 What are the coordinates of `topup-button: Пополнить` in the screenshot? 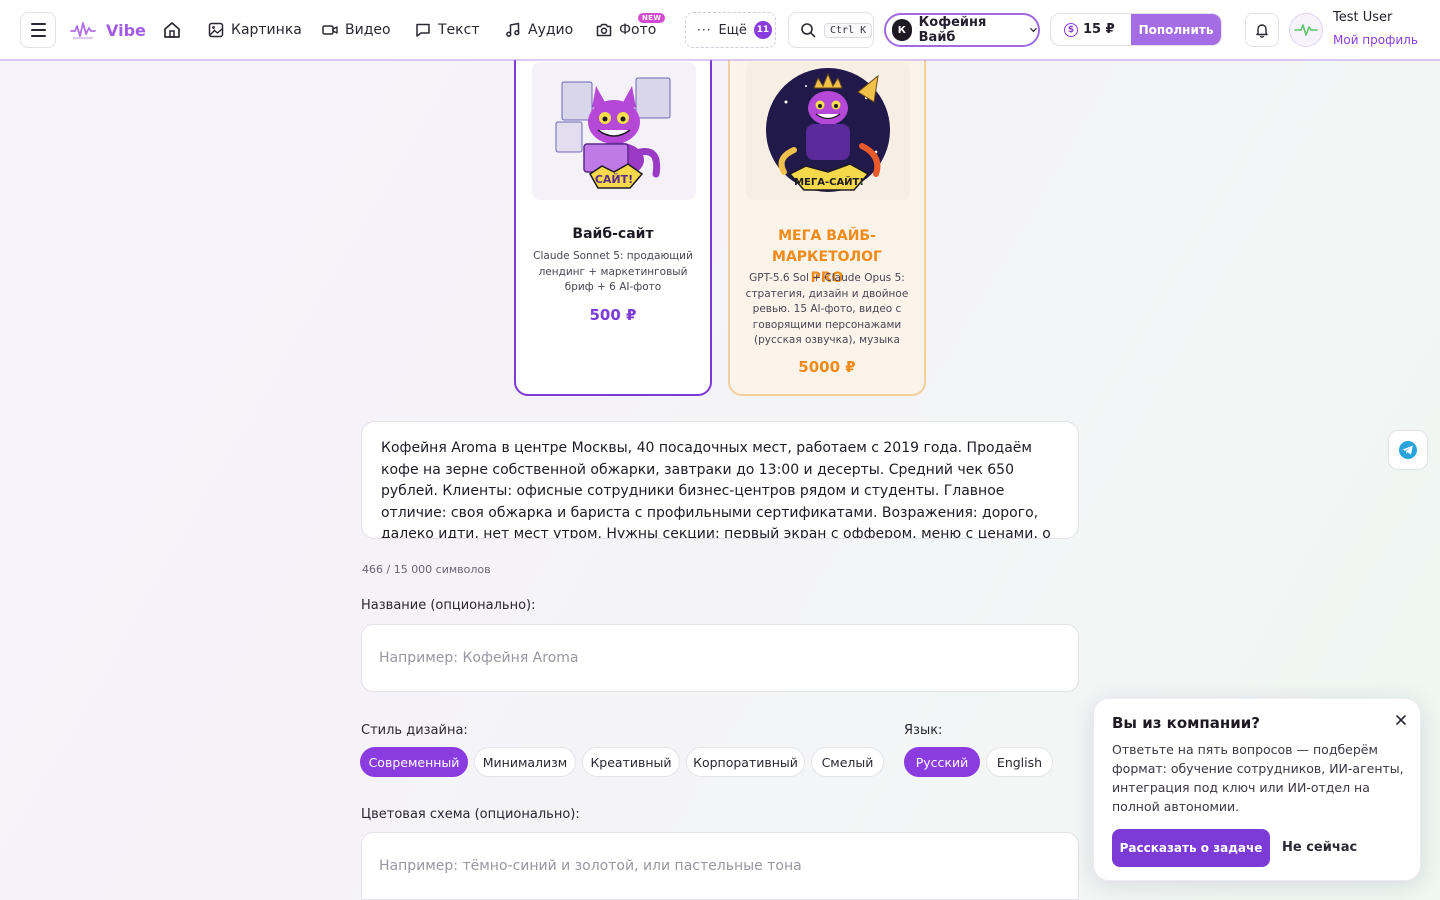 It's located at (1176, 29).